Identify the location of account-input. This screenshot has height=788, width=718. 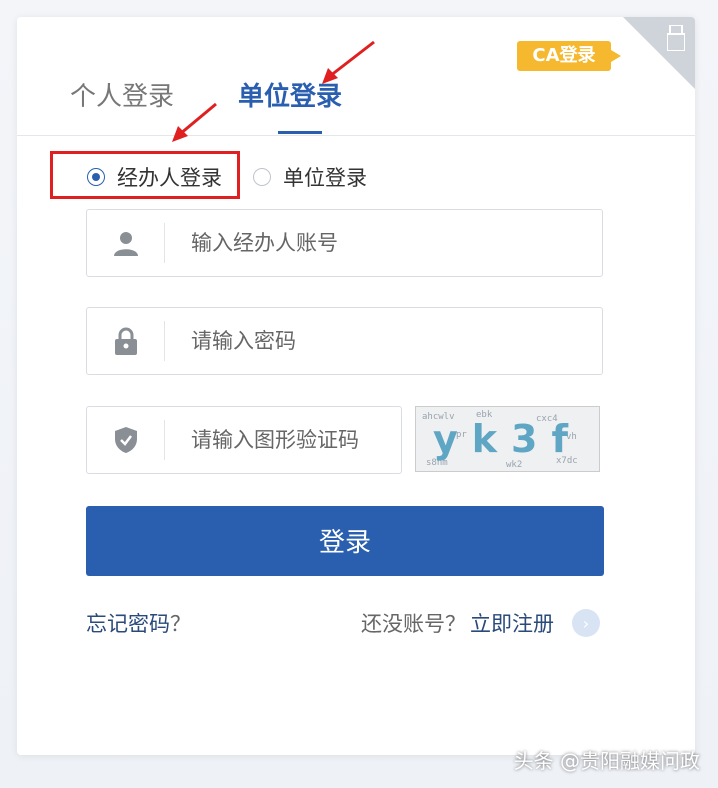
(381, 243).